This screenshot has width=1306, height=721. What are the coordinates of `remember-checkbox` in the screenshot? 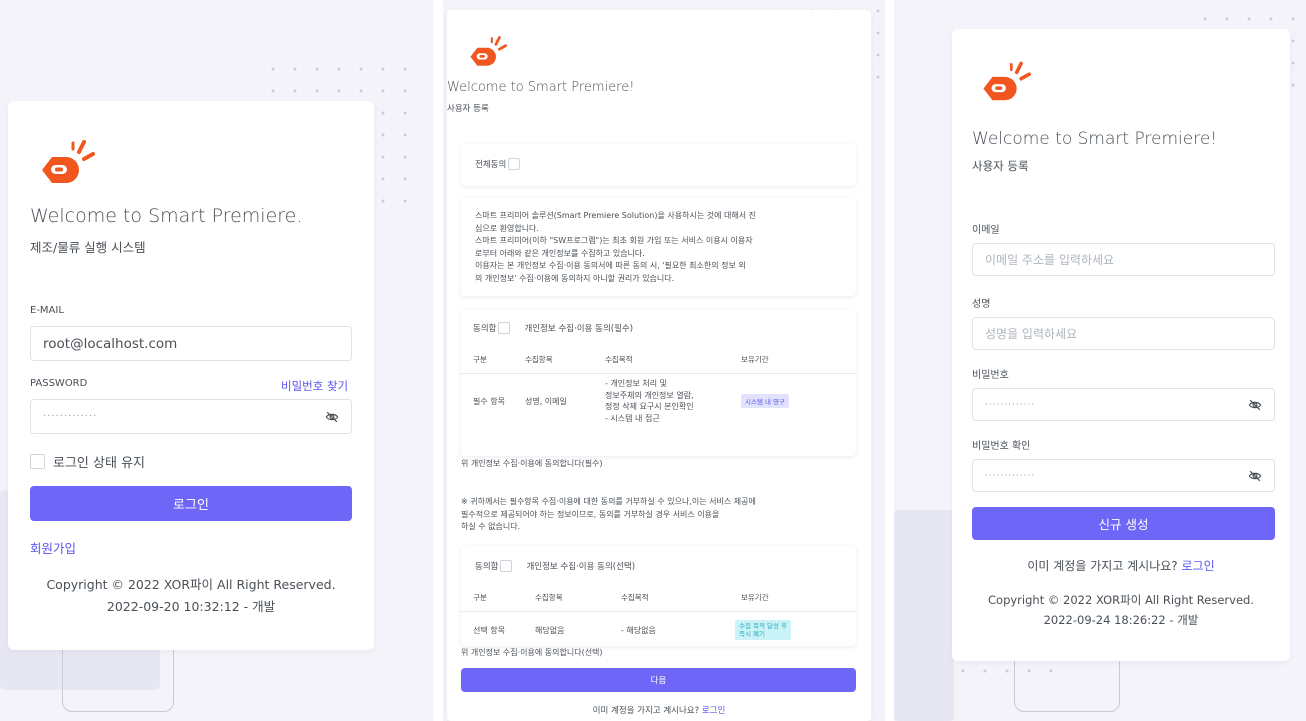 It's located at (37, 461).